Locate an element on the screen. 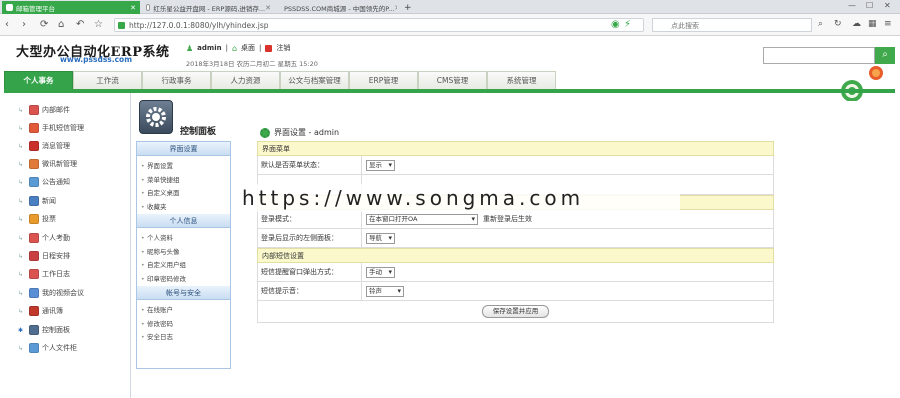  nav-personal: 个人事务 is located at coordinates (38, 80).